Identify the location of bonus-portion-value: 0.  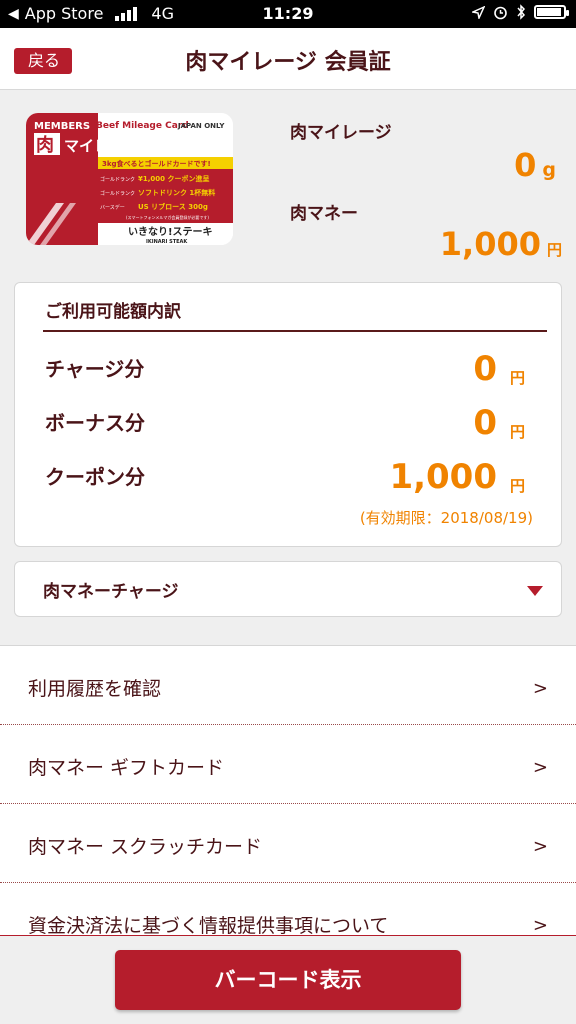
(485, 423).